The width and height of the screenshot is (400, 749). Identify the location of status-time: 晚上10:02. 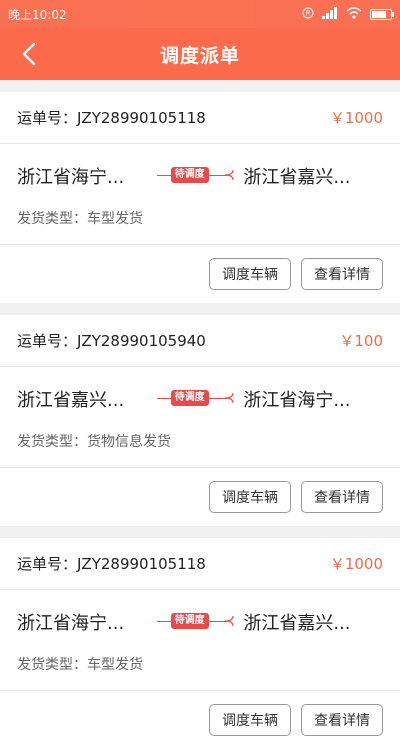
(37, 14).